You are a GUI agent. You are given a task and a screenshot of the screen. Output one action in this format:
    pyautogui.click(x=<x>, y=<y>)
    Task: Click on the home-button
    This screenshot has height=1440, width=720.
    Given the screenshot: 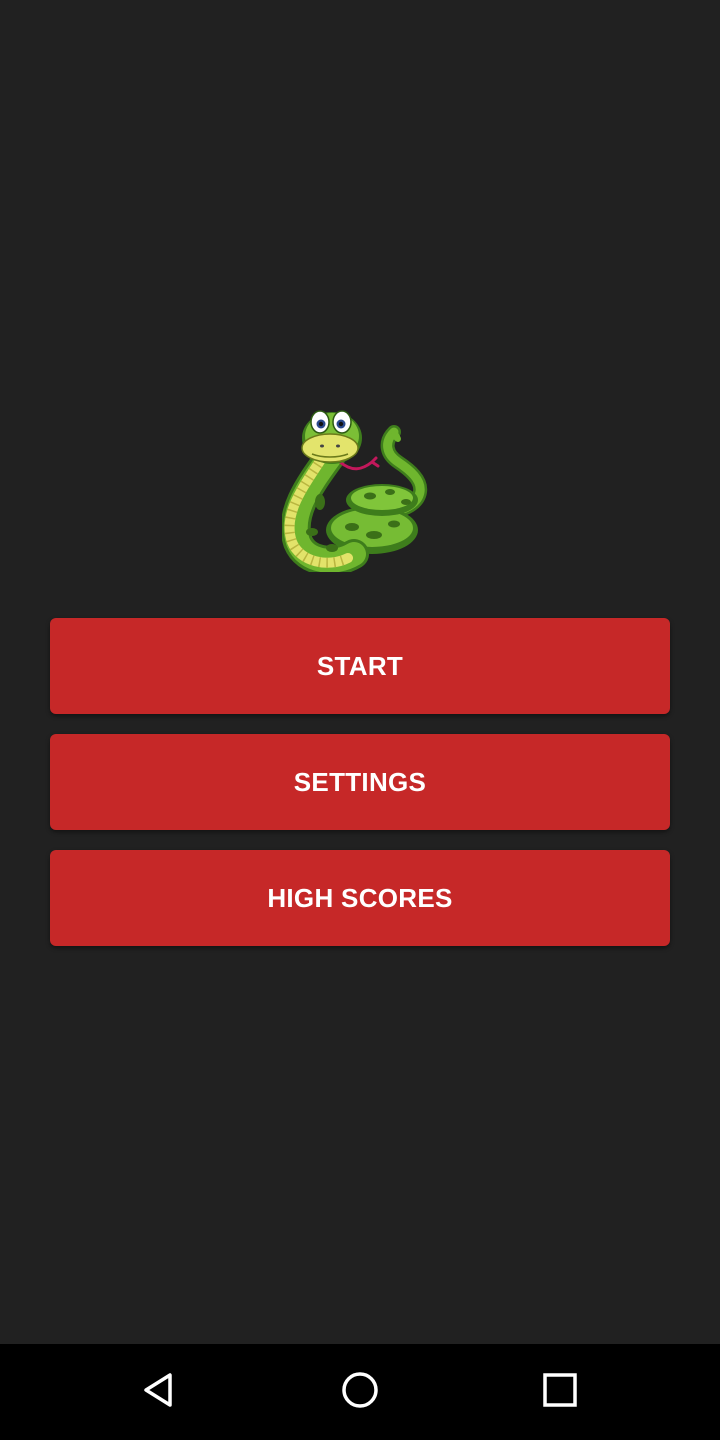 What is the action you would take?
    pyautogui.click(x=360, y=1392)
    